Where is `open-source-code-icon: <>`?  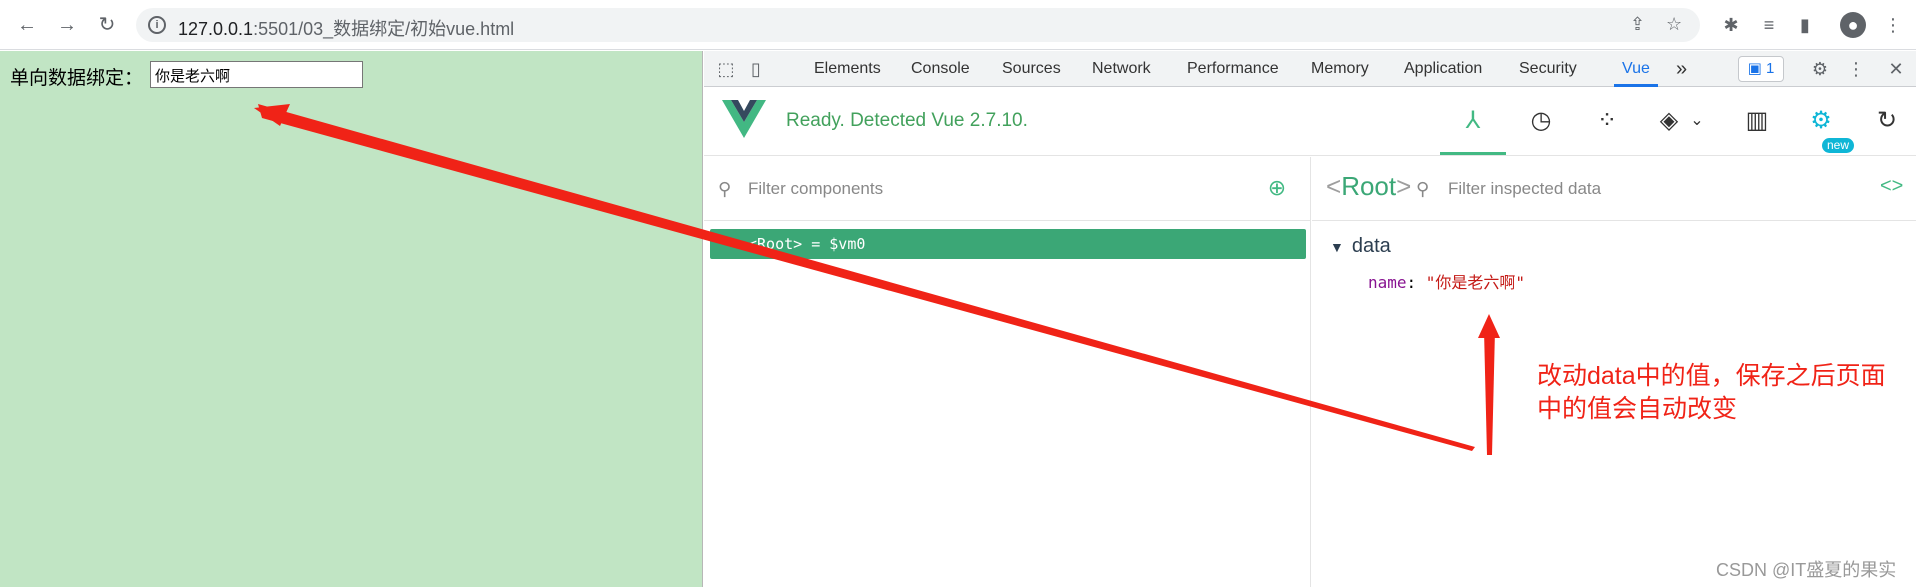
open-source-code-icon: <> is located at coordinates (1891, 186).